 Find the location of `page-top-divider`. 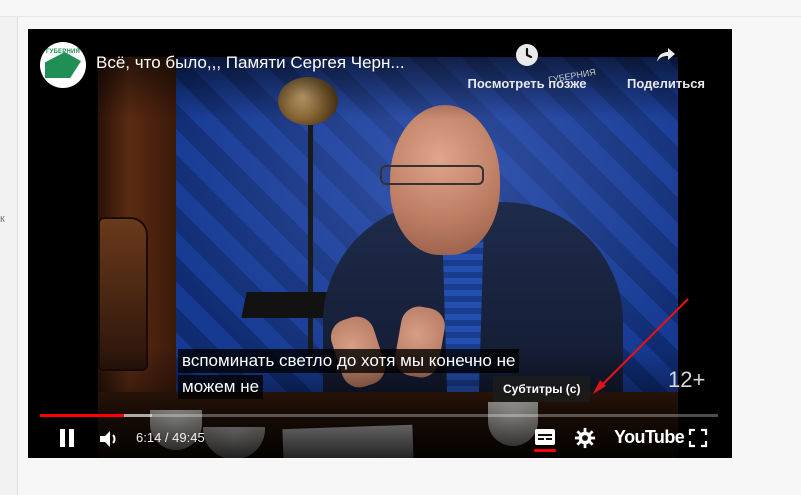

page-top-divider is located at coordinates (400, 16).